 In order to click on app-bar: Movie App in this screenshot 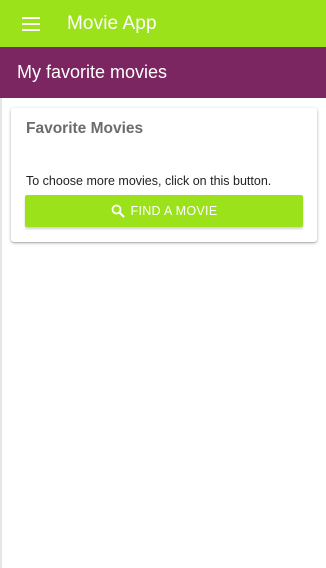, I will do `click(163, 23)`.